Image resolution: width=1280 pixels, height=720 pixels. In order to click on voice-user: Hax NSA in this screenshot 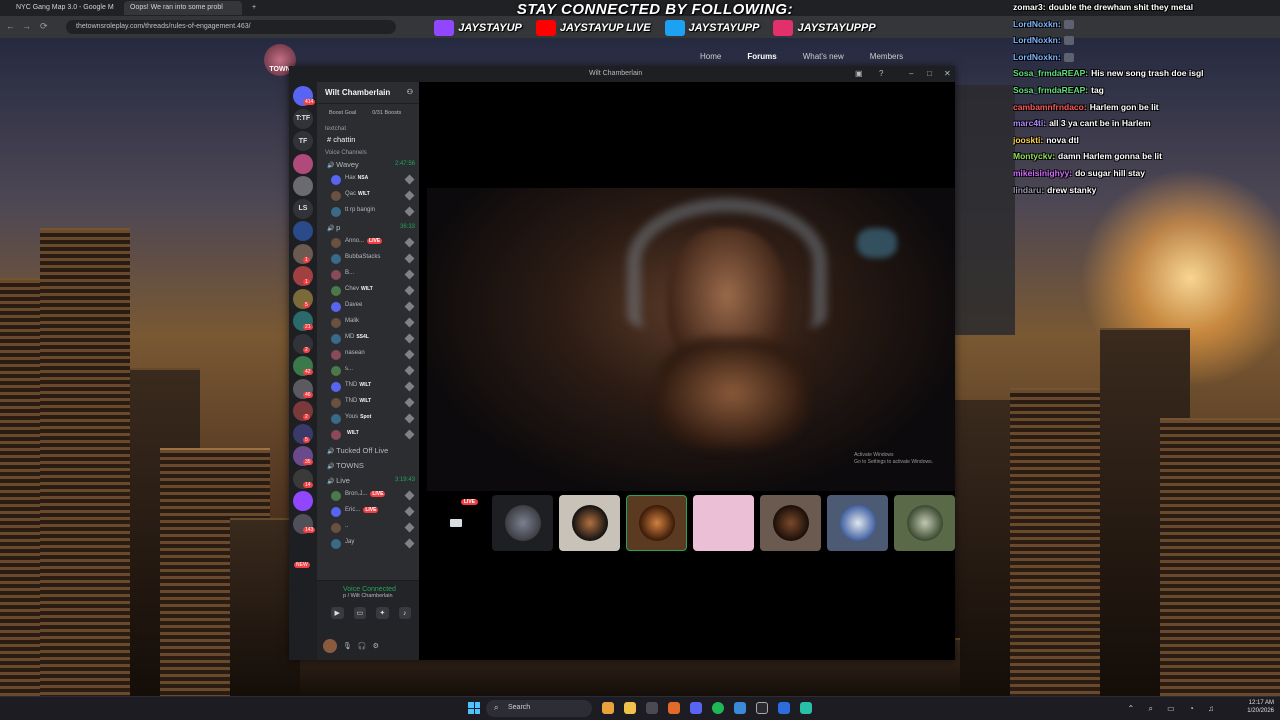, I will do `click(368, 180)`.